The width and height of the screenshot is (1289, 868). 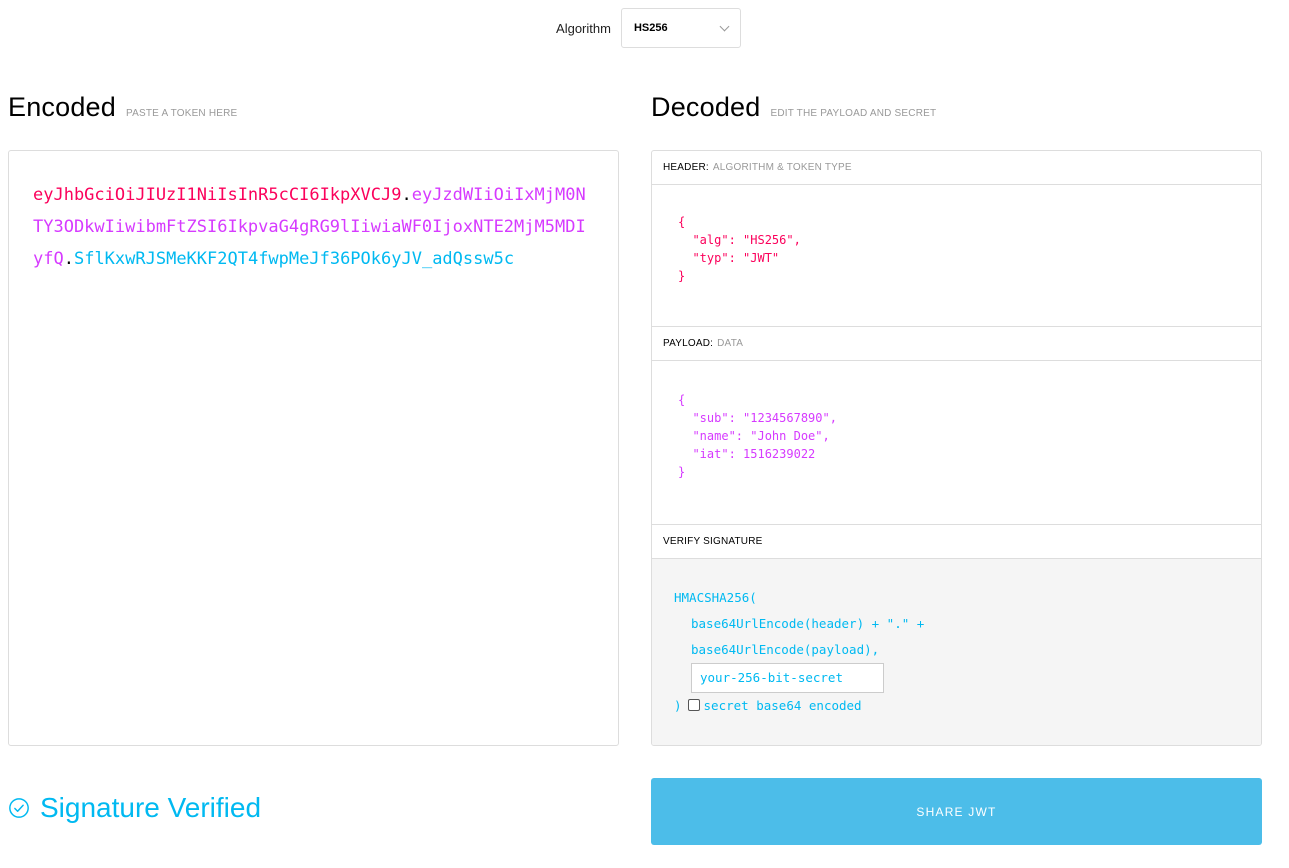 What do you see at coordinates (686, 167) in the screenshot?
I see `header-section-label: HEADER:` at bounding box center [686, 167].